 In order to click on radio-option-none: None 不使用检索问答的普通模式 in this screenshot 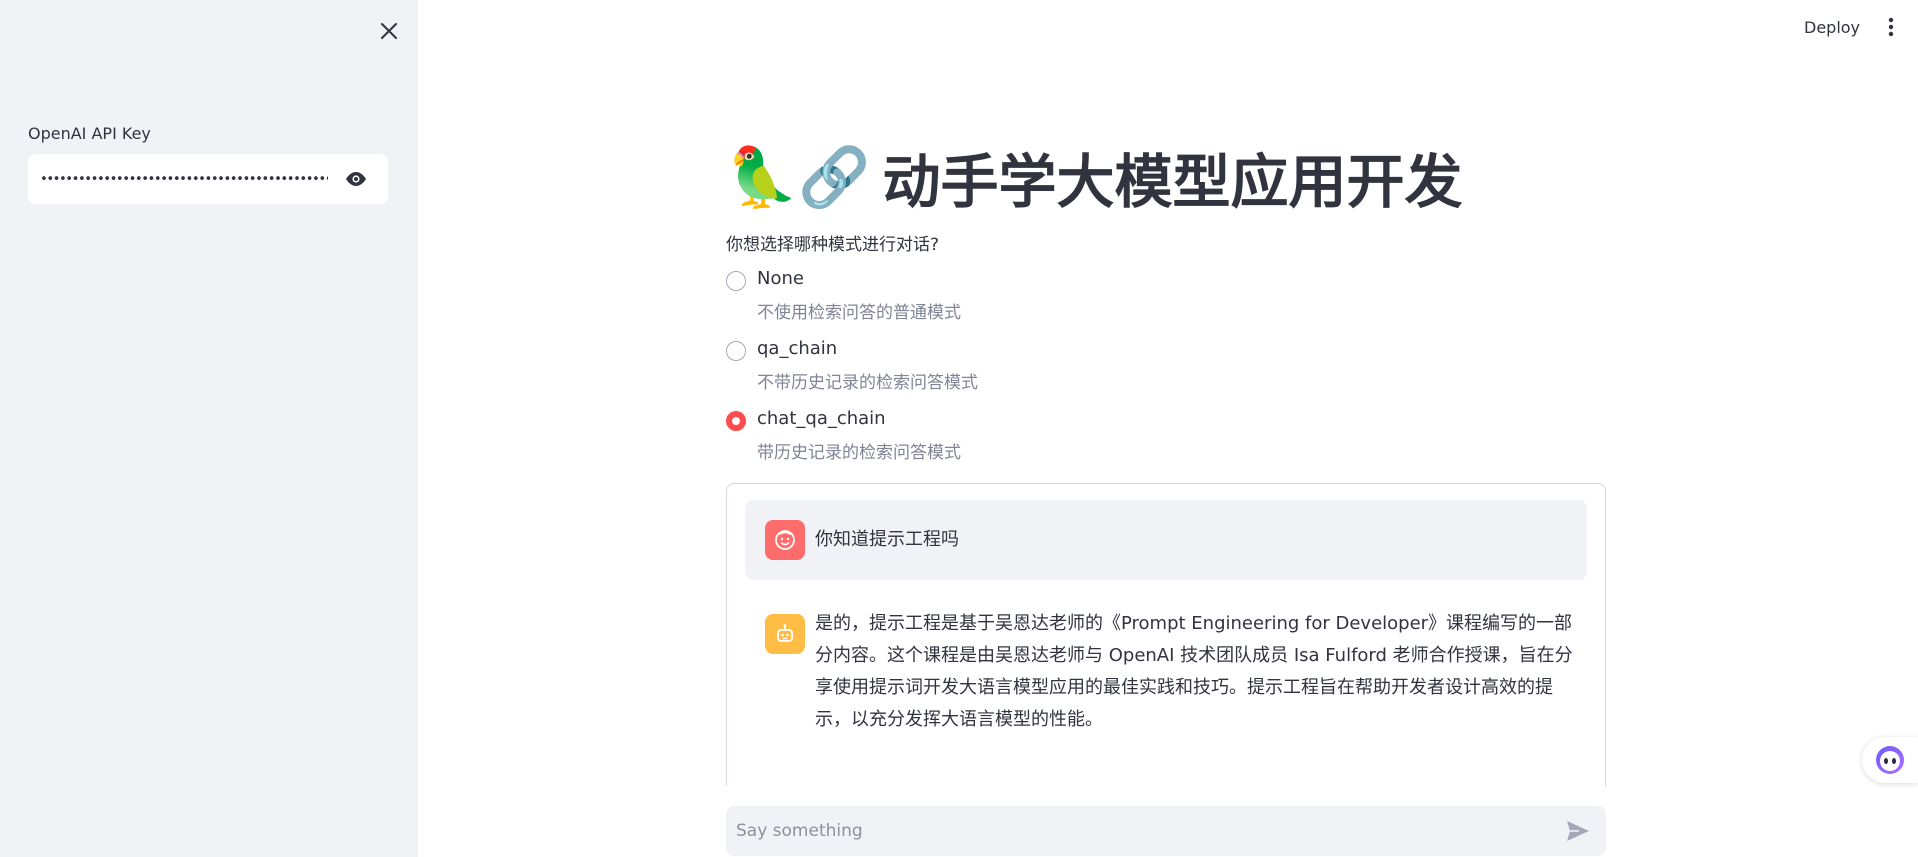, I will do `click(926, 300)`.